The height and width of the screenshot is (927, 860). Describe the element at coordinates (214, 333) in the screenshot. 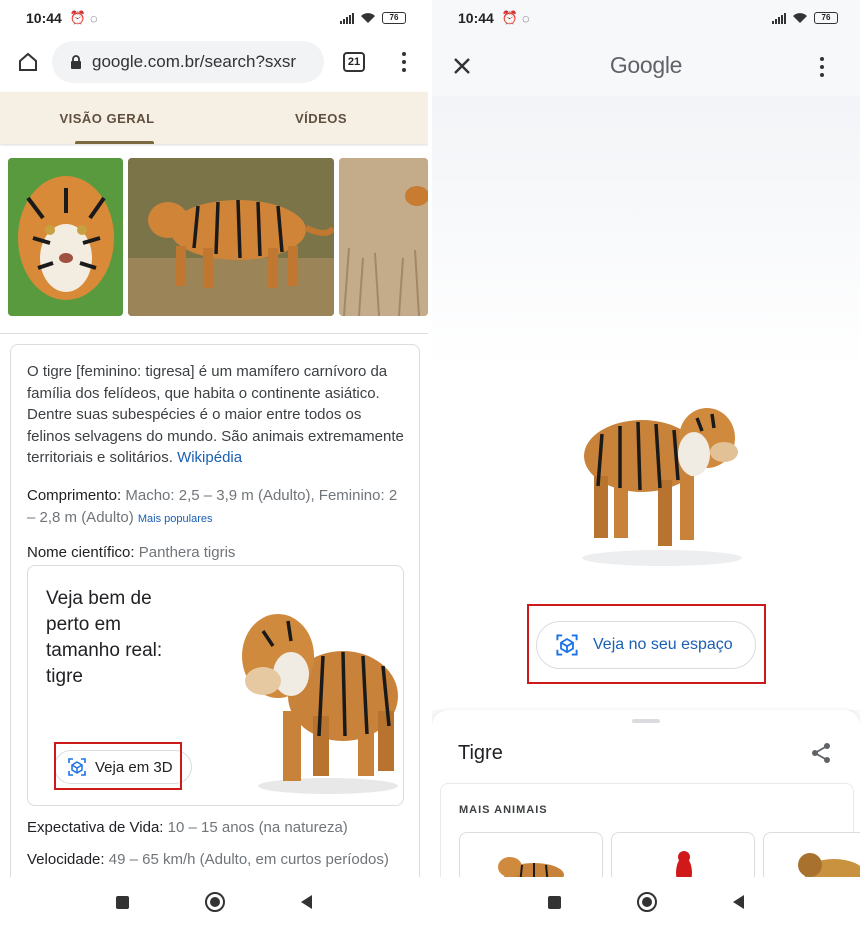

I see `divider` at that location.